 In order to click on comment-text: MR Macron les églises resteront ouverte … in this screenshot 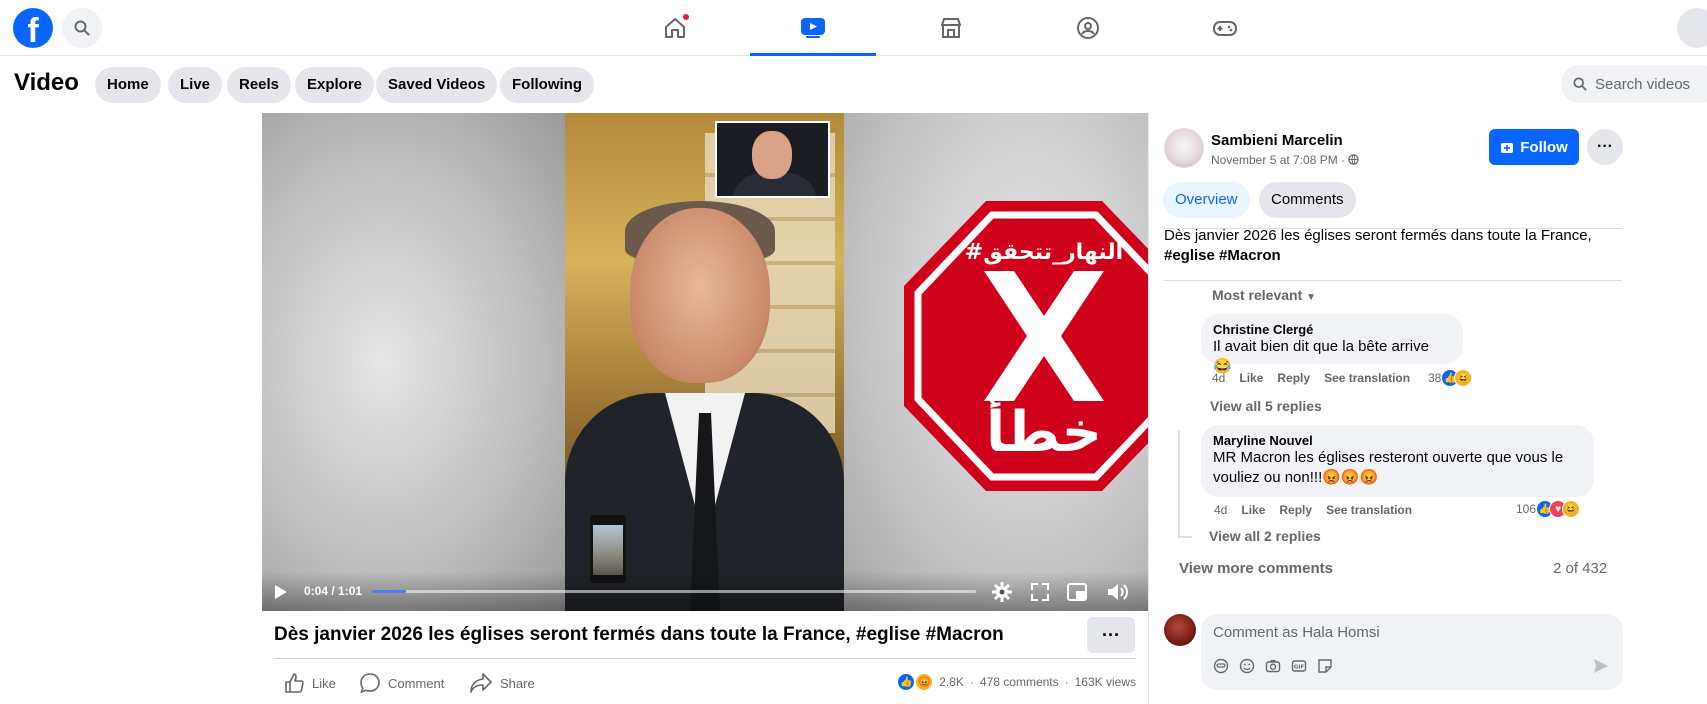, I will do `click(1388, 457)`.